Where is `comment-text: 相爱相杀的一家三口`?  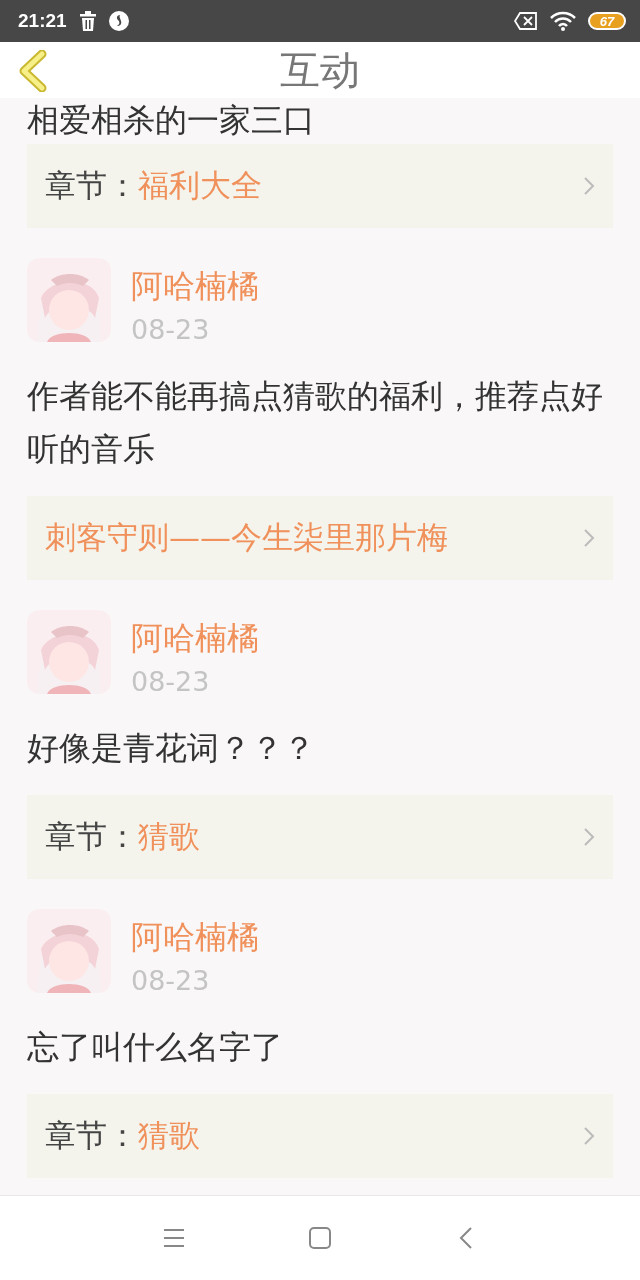 comment-text: 相爱相杀的一家三口 is located at coordinates (171, 120).